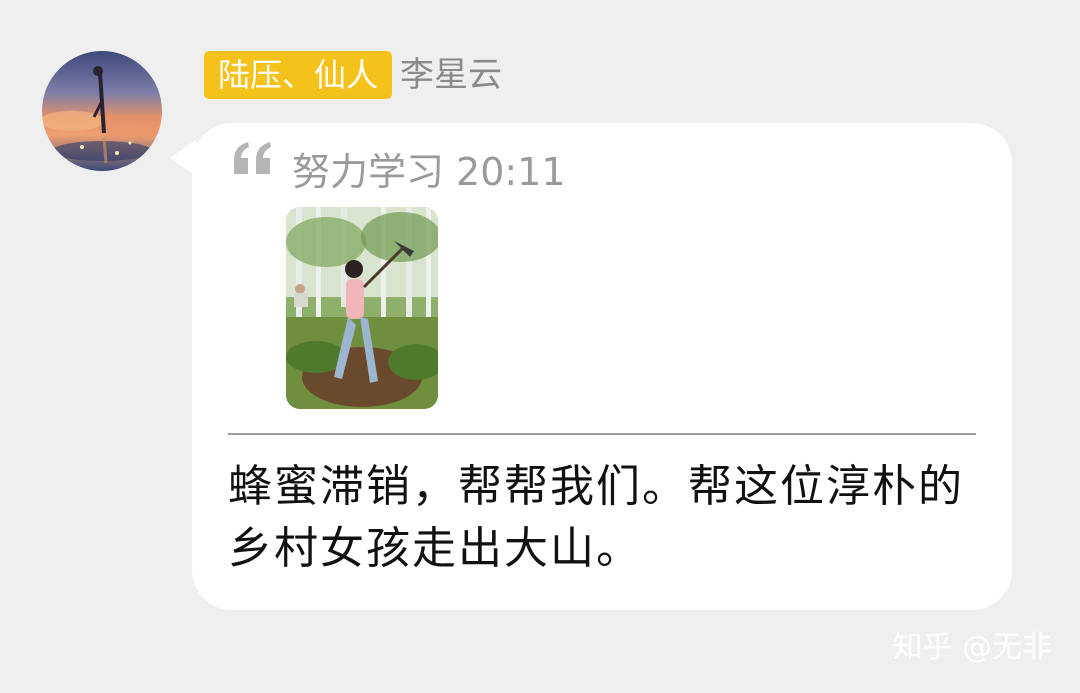 The height and width of the screenshot is (693, 1080). What do you see at coordinates (511, 172) in the screenshot?
I see `quote-time: 20:11` at bounding box center [511, 172].